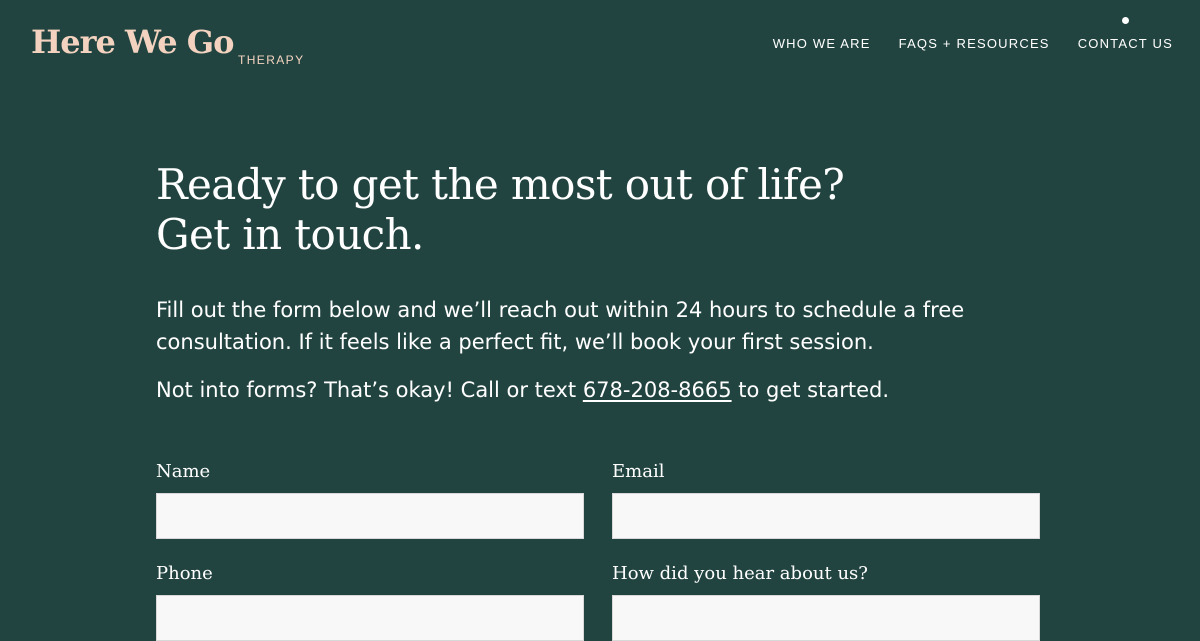  Describe the element at coordinates (500, 184) in the screenshot. I see `page-title-line-1: Ready to get the most out of life?` at that location.